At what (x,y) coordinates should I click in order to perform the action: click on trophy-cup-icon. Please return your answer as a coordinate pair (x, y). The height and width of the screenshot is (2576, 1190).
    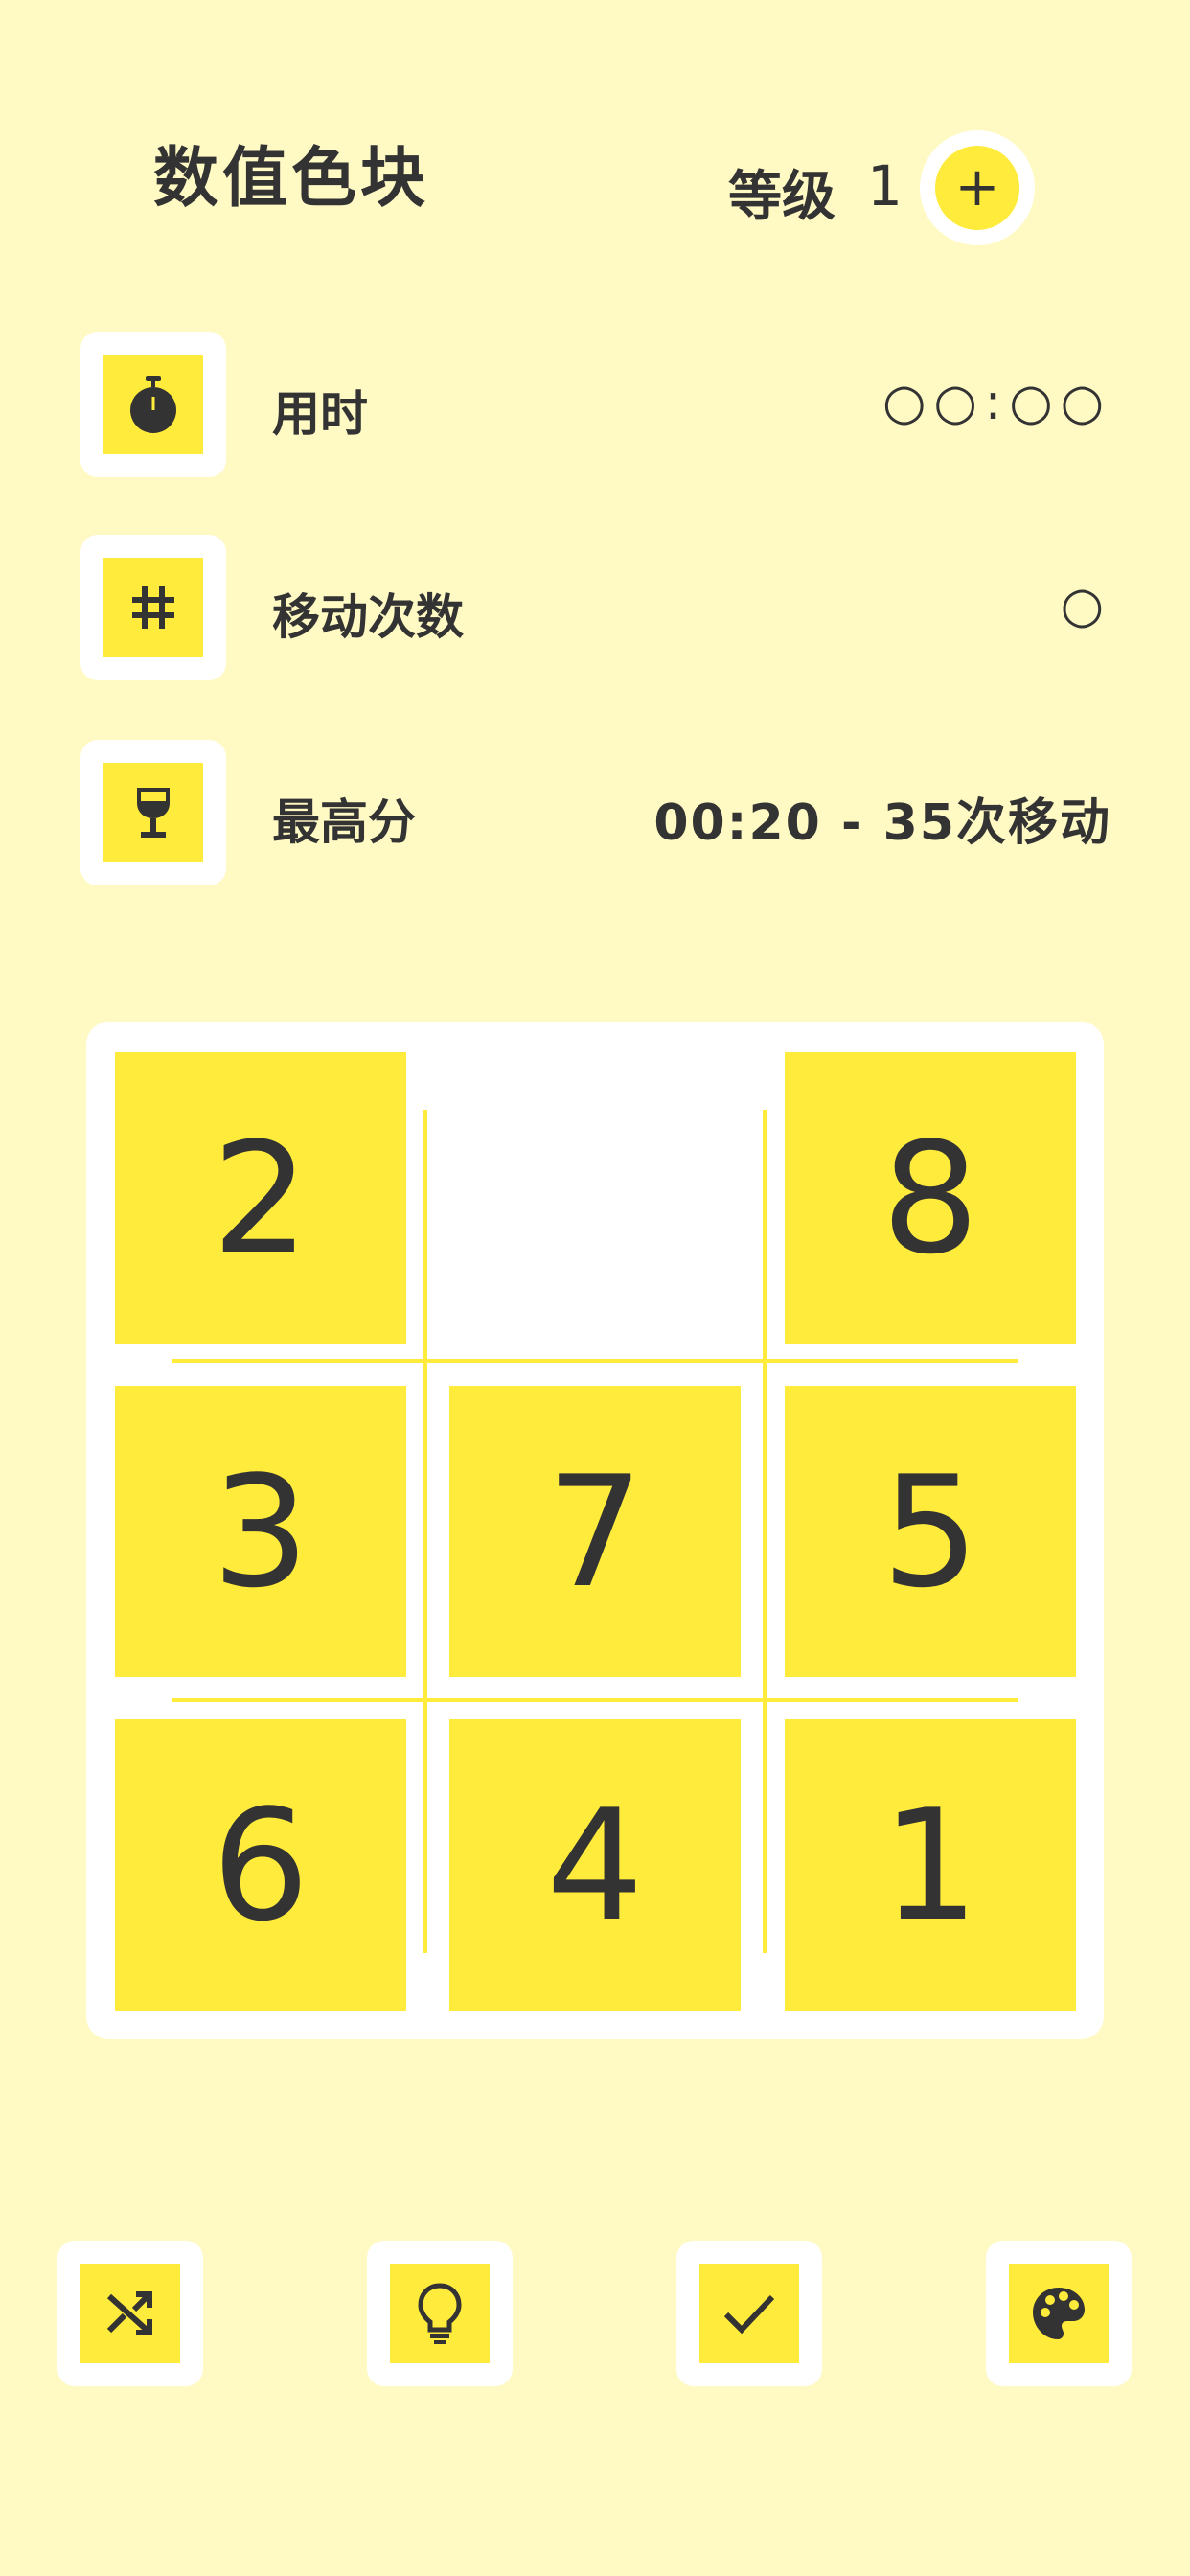
    Looking at the image, I should click on (154, 813).